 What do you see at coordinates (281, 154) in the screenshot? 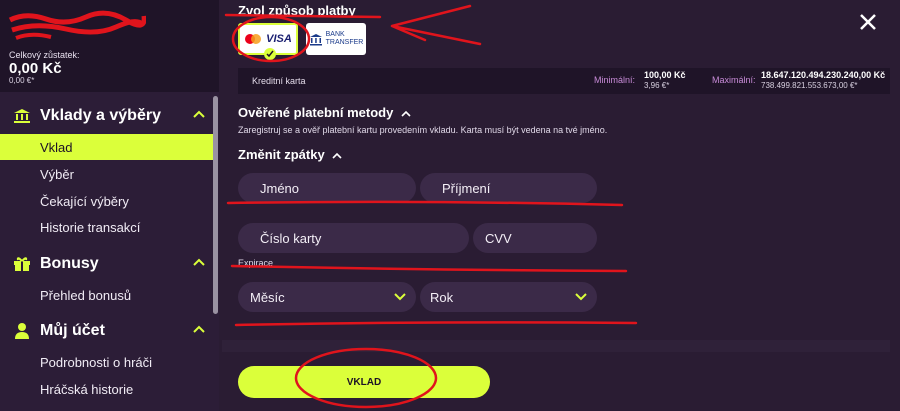
I see `change-back-title: Změnit zpátky` at bounding box center [281, 154].